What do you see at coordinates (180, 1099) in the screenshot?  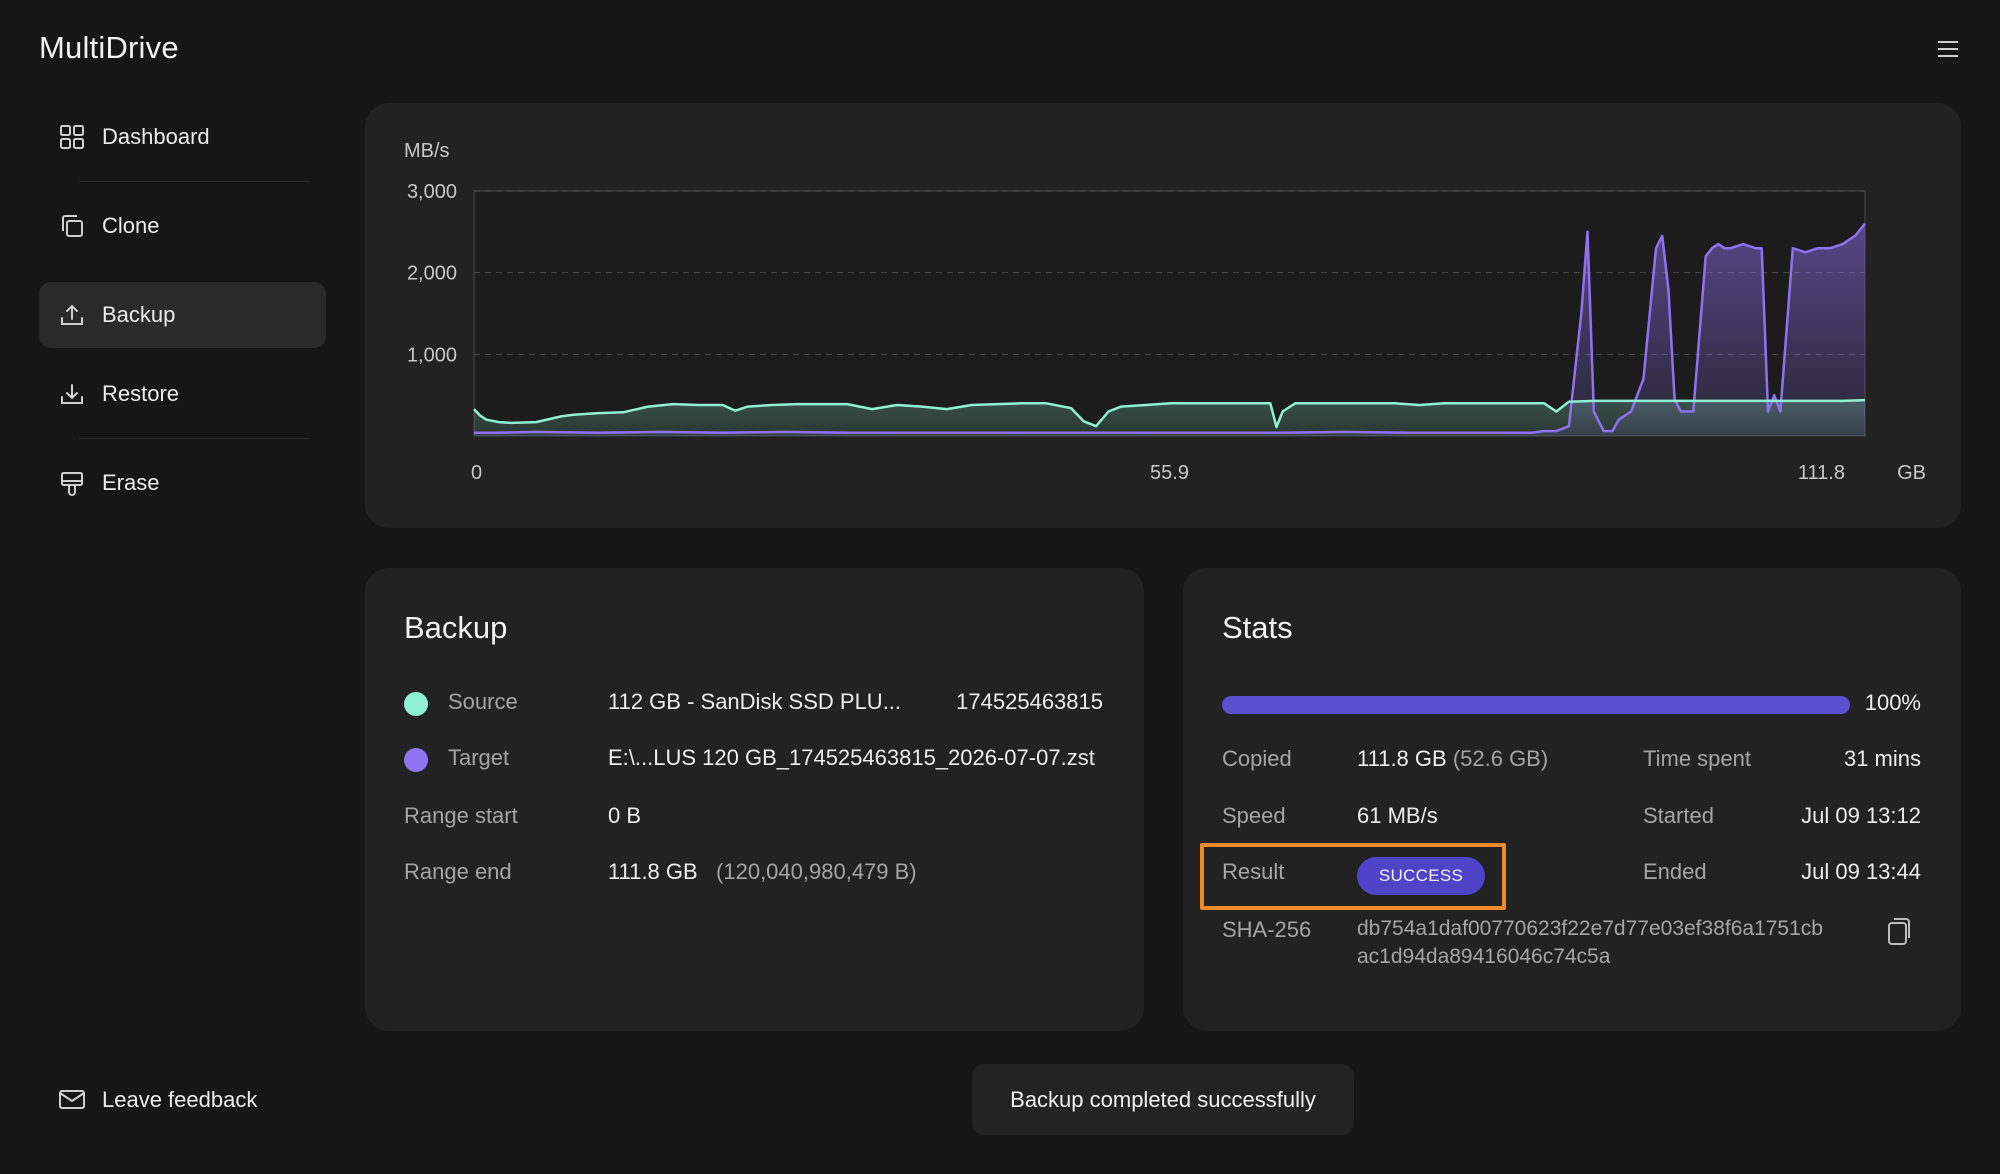 I see `feedback-label: Leave feedback` at bounding box center [180, 1099].